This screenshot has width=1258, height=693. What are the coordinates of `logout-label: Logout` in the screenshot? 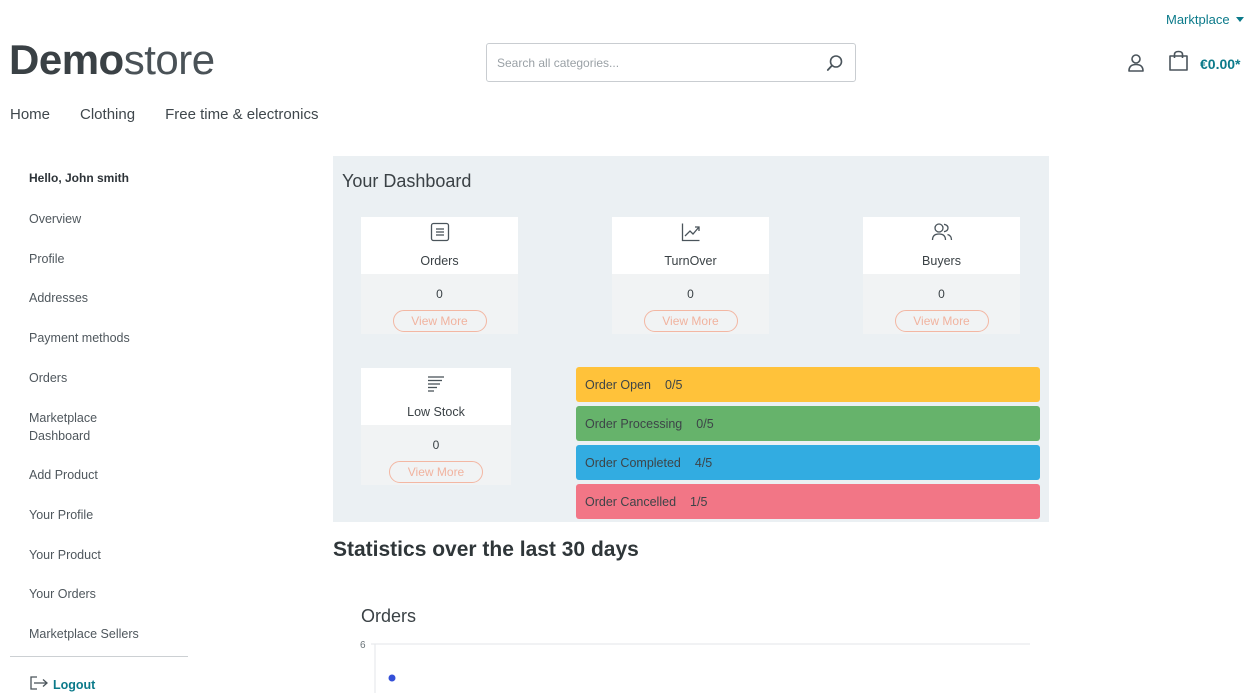 It's located at (74, 684).